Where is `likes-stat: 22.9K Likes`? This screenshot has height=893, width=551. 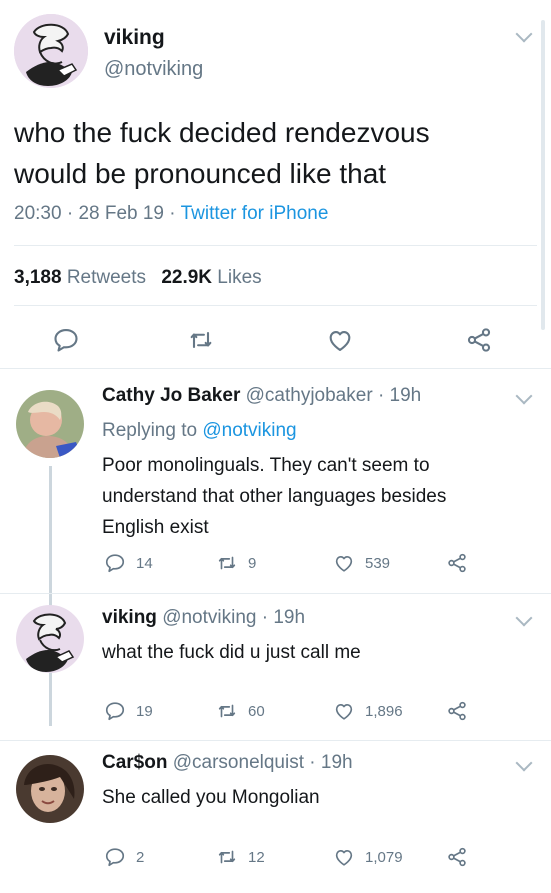 likes-stat: 22.9K Likes is located at coordinates (211, 277).